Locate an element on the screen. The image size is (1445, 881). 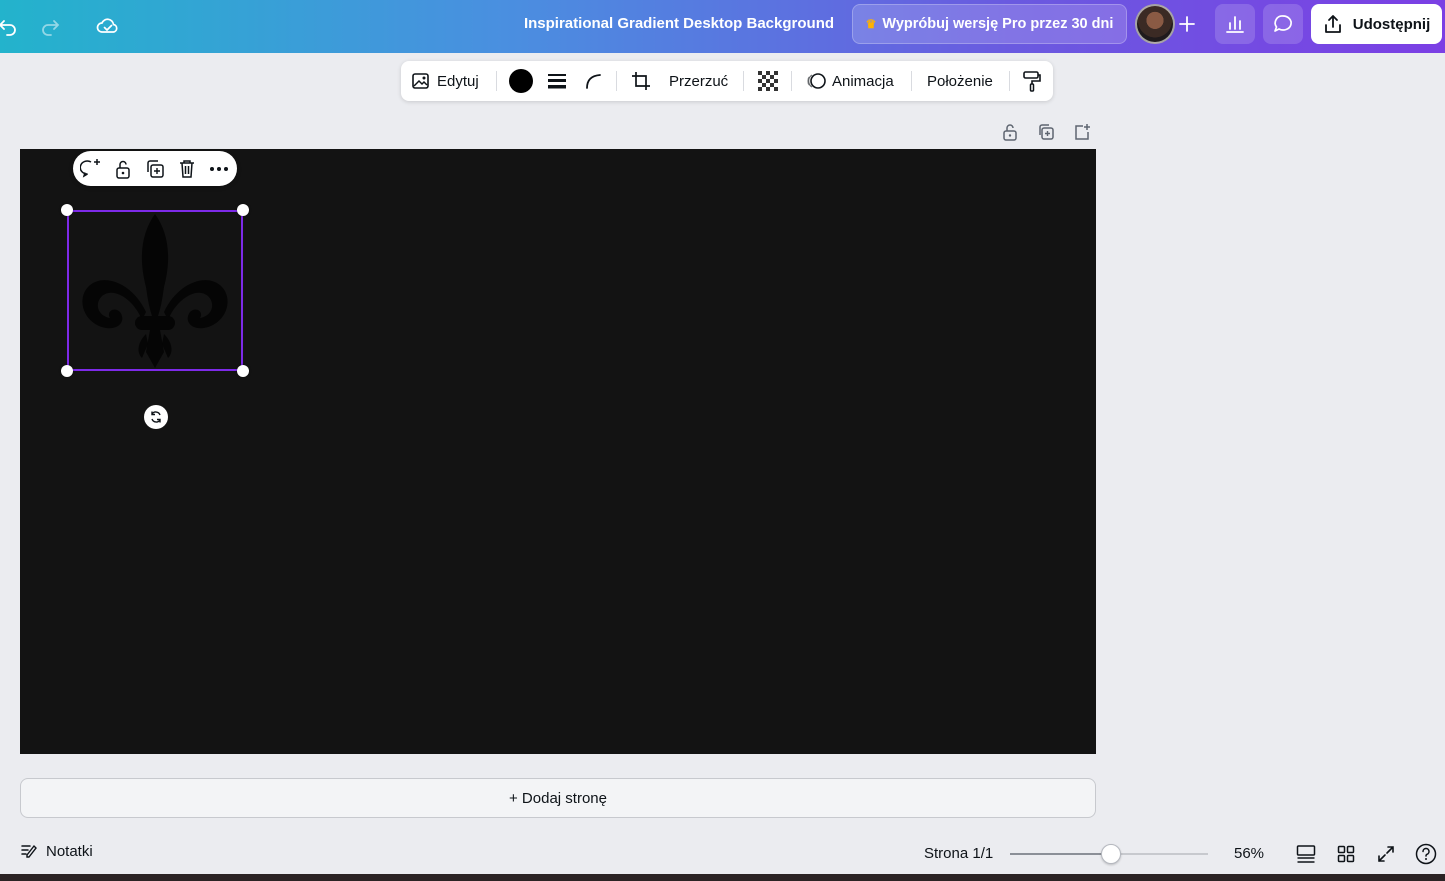
border-weight-button is located at coordinates (557, 81).